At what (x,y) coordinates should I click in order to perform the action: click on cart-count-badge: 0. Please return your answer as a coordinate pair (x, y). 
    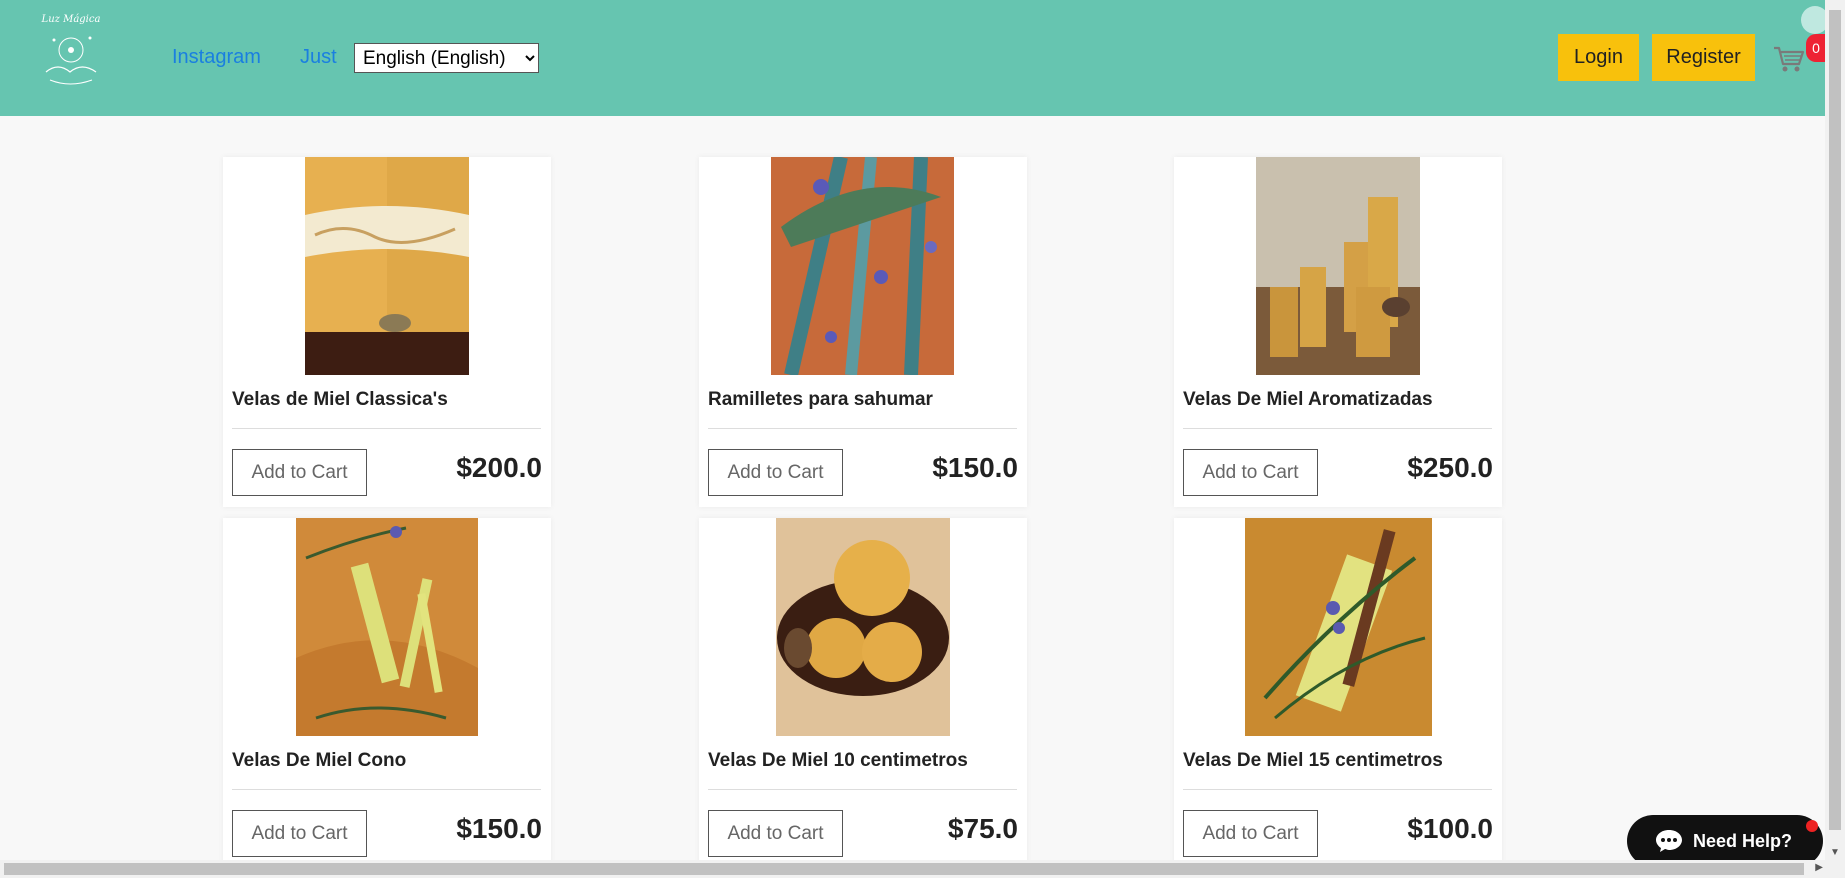
    Looking at the image, I should click on (1816, 48).